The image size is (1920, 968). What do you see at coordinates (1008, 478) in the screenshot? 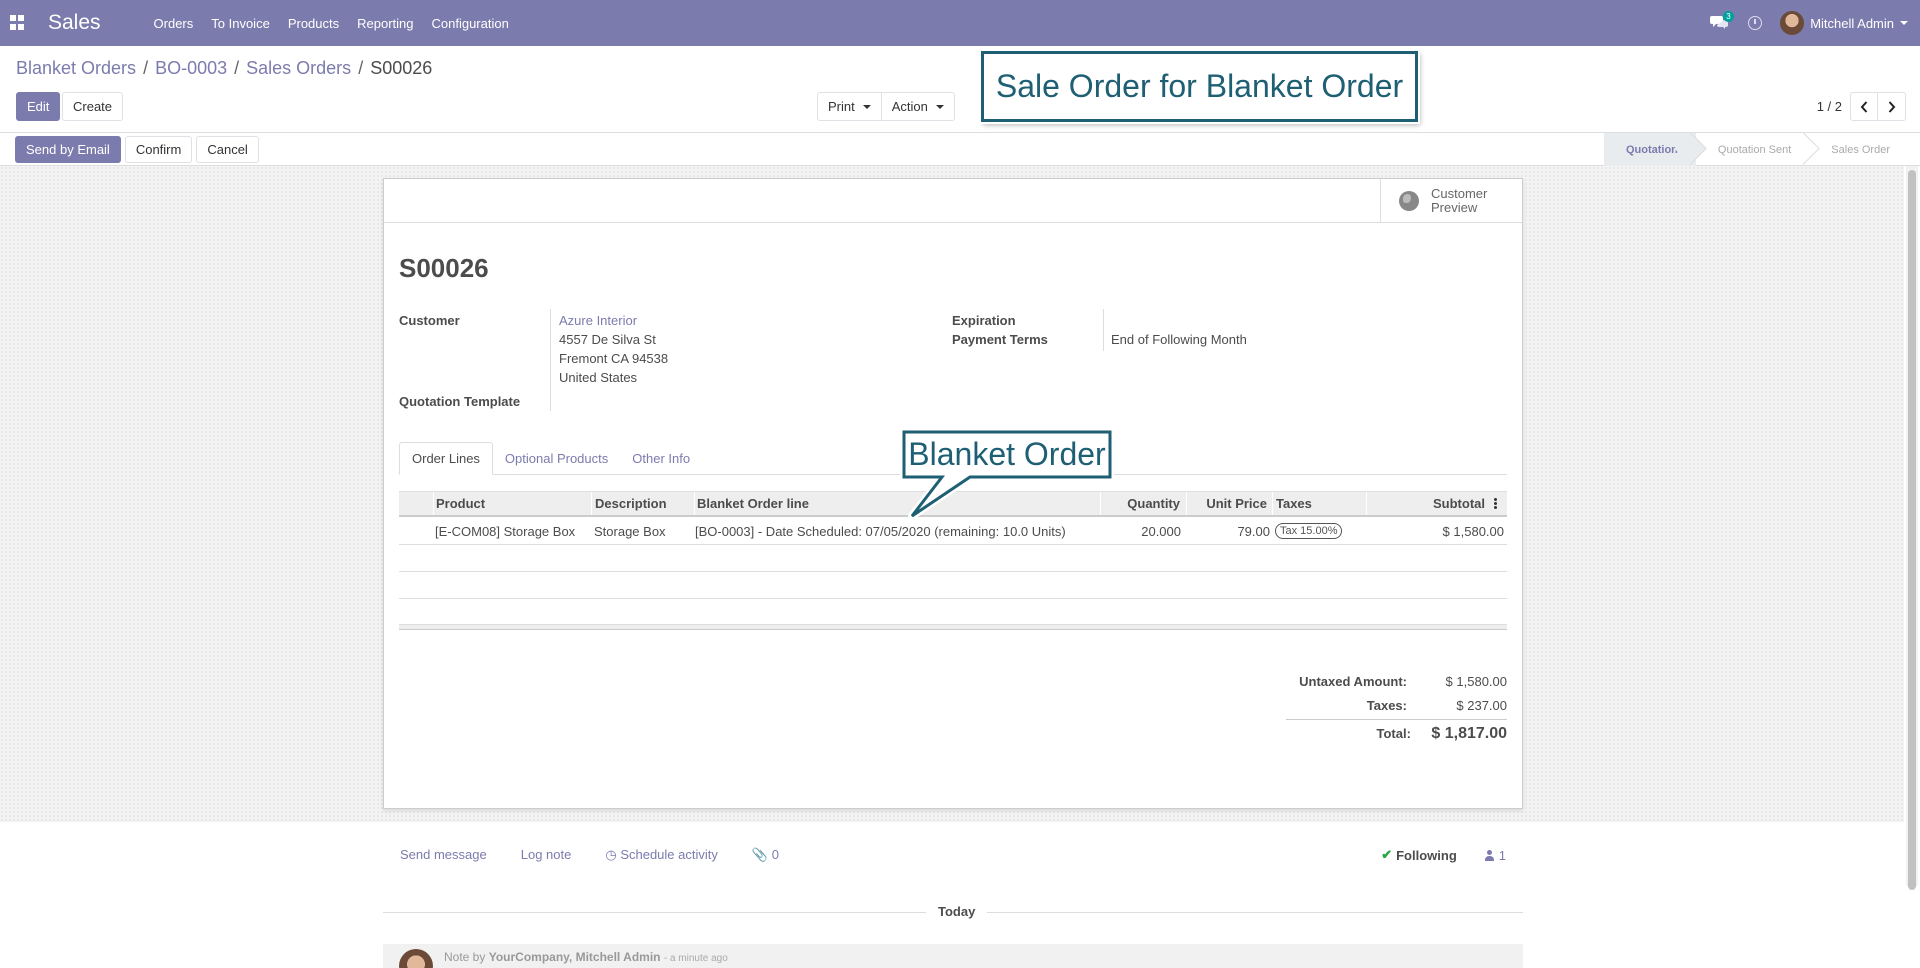
I see `callout-blanket-order: Blanket Order` at bounding box center [1008, 478].